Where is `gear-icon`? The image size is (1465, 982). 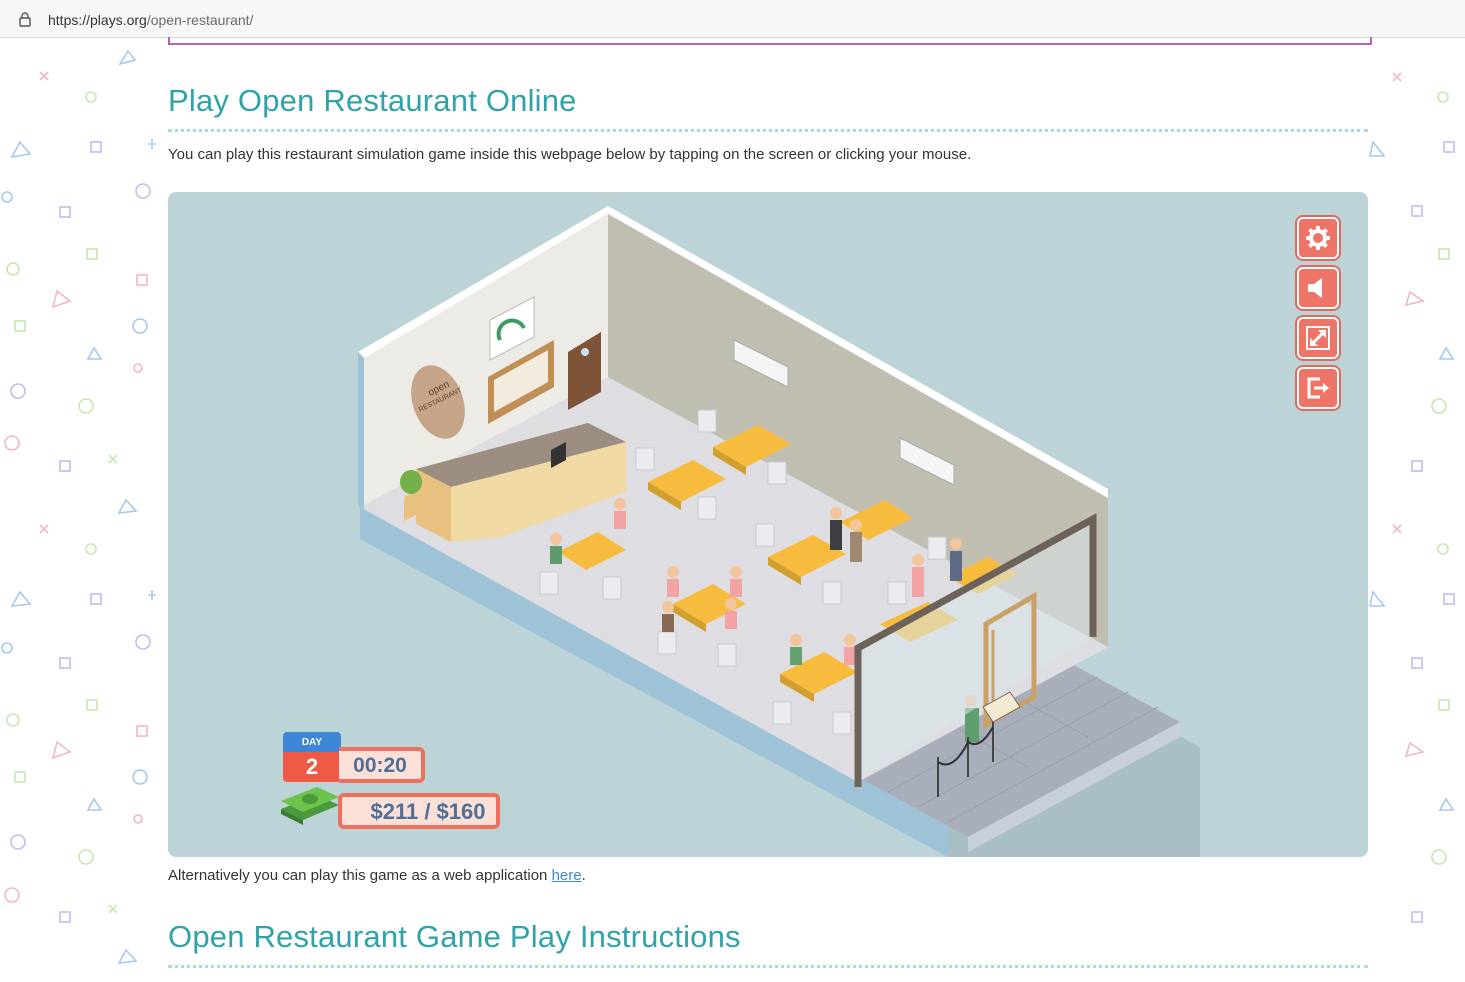
gear-icon is located at coordinates (1318, 238).